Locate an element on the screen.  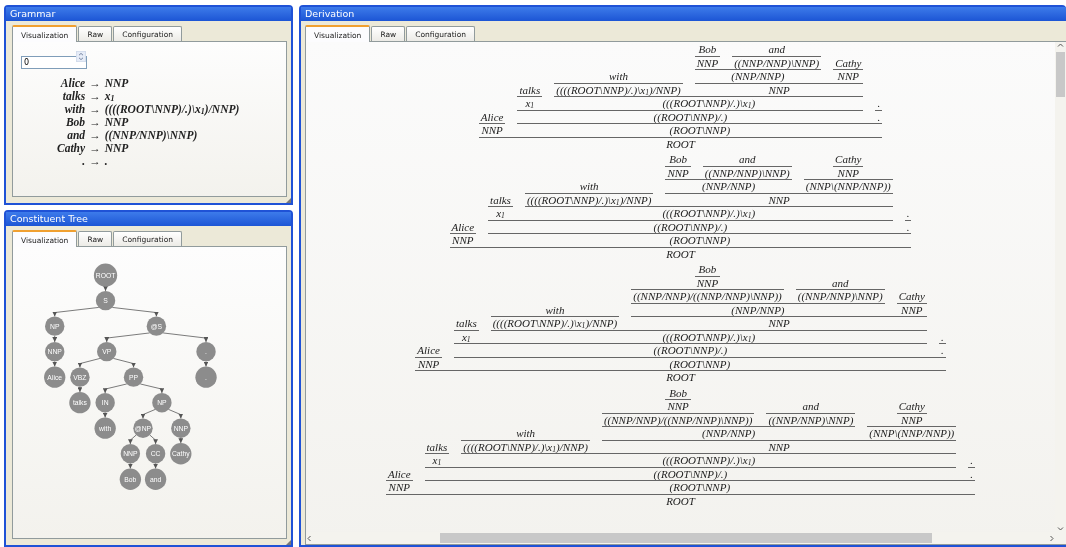
scroll-left-icon is located at coordinates (309, 538).